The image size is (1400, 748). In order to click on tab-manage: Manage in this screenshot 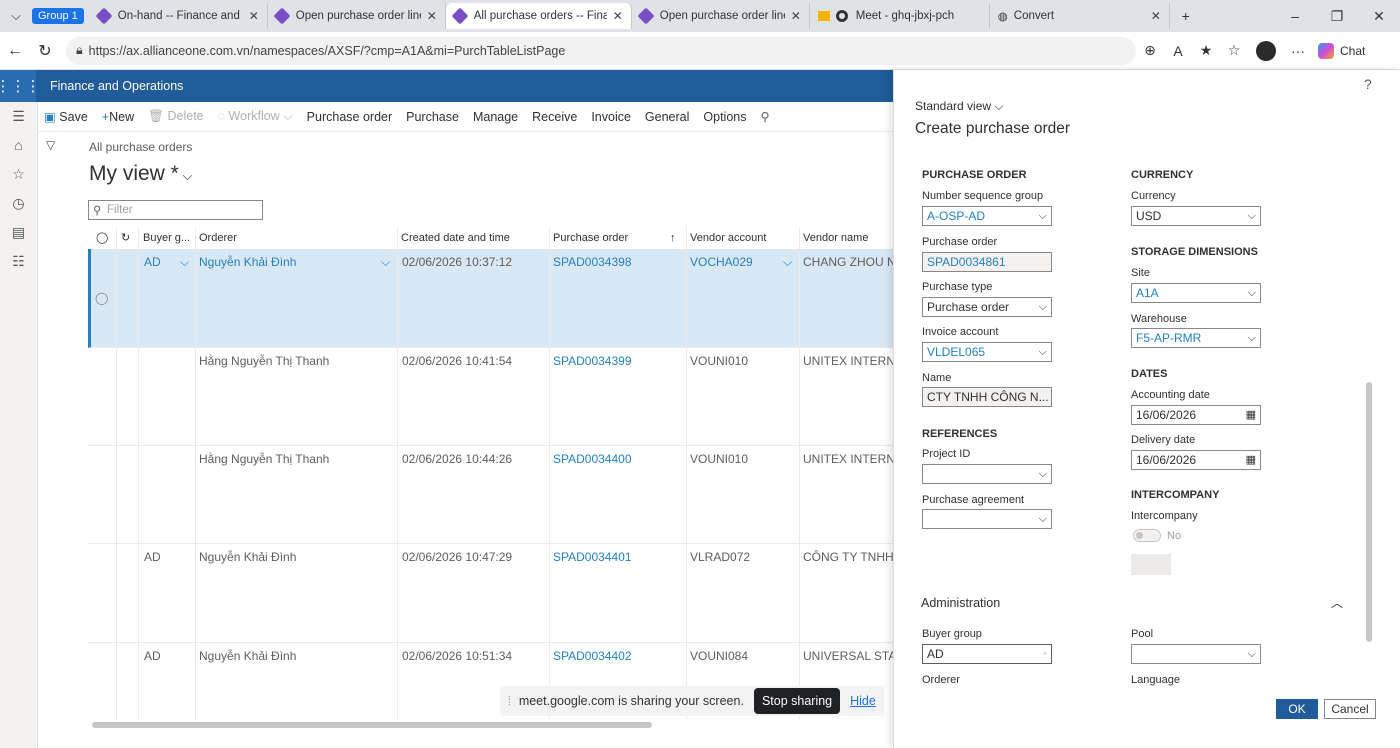, I will do `click(495, 117)`.